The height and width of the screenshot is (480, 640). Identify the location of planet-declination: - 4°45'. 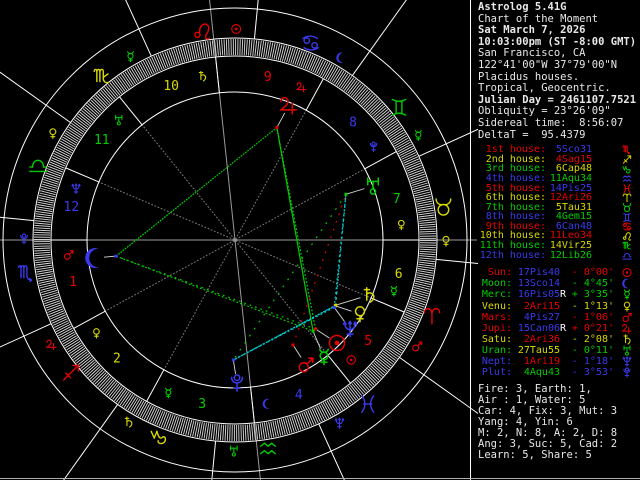
(592, 284).